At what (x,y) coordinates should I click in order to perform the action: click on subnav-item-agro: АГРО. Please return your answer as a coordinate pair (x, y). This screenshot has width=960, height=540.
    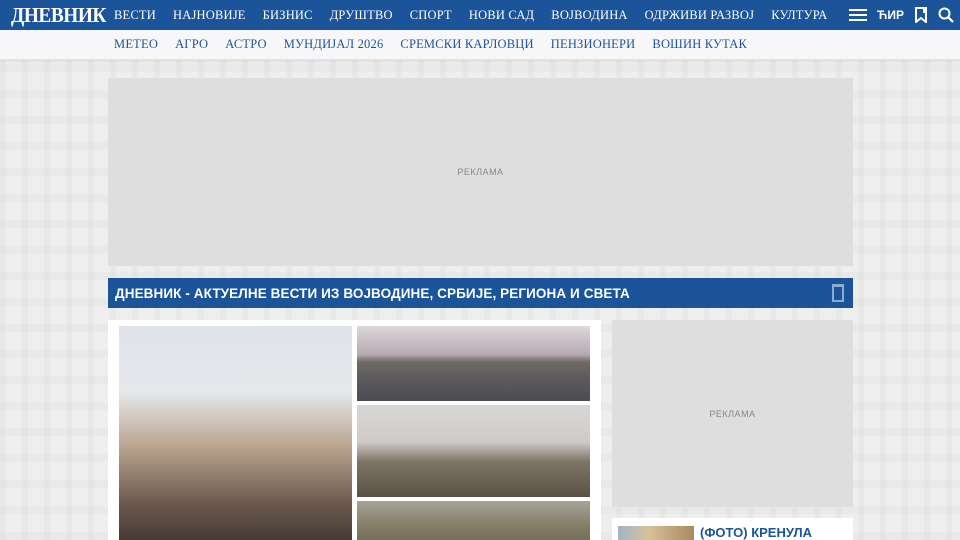
    Looking at the image, I should click on (191, 44).